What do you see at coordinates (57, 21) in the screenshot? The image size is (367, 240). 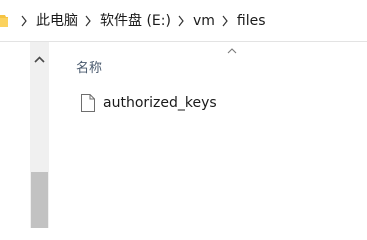 I see `breadcrumb-item-this-pc: 此电脑` at bounding box center [57, 21].